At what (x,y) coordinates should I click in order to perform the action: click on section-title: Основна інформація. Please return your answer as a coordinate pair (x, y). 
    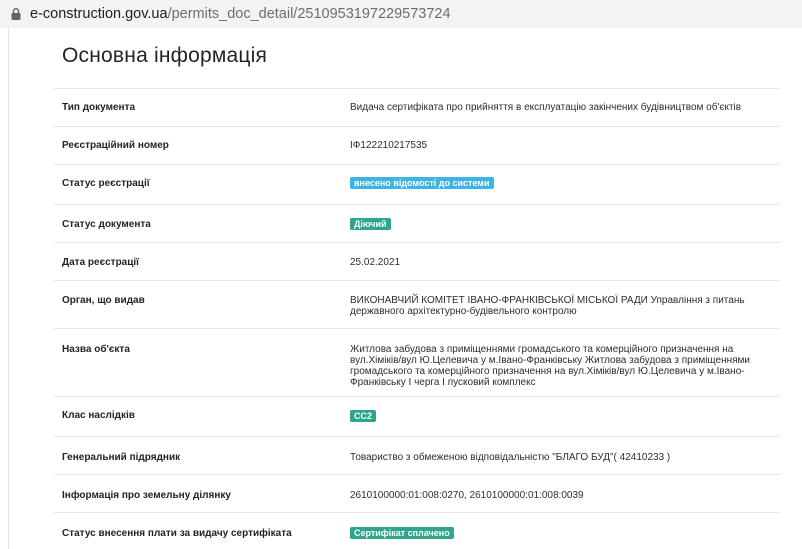
    Looking at the image, I should click on (165, 55).